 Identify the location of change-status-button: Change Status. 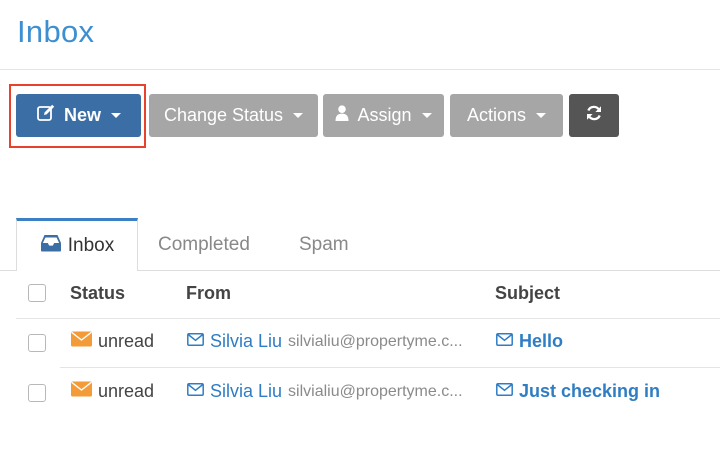
(233, 115).